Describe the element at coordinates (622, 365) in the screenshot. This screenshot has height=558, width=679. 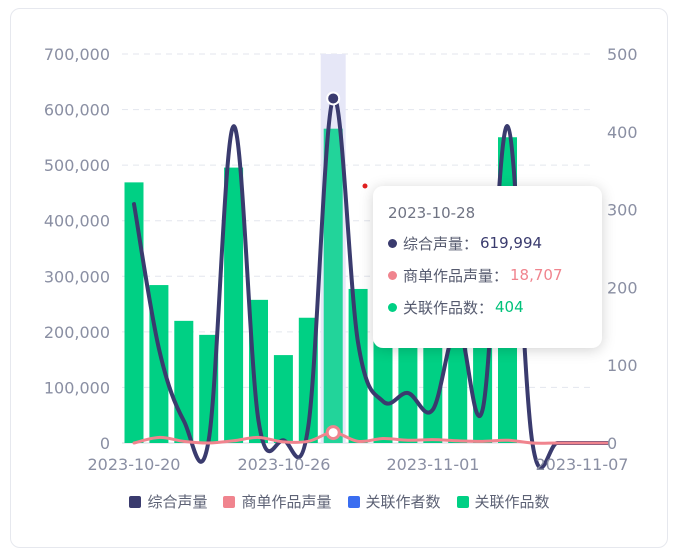
I see `y-right-tick-label: 100` at that location.